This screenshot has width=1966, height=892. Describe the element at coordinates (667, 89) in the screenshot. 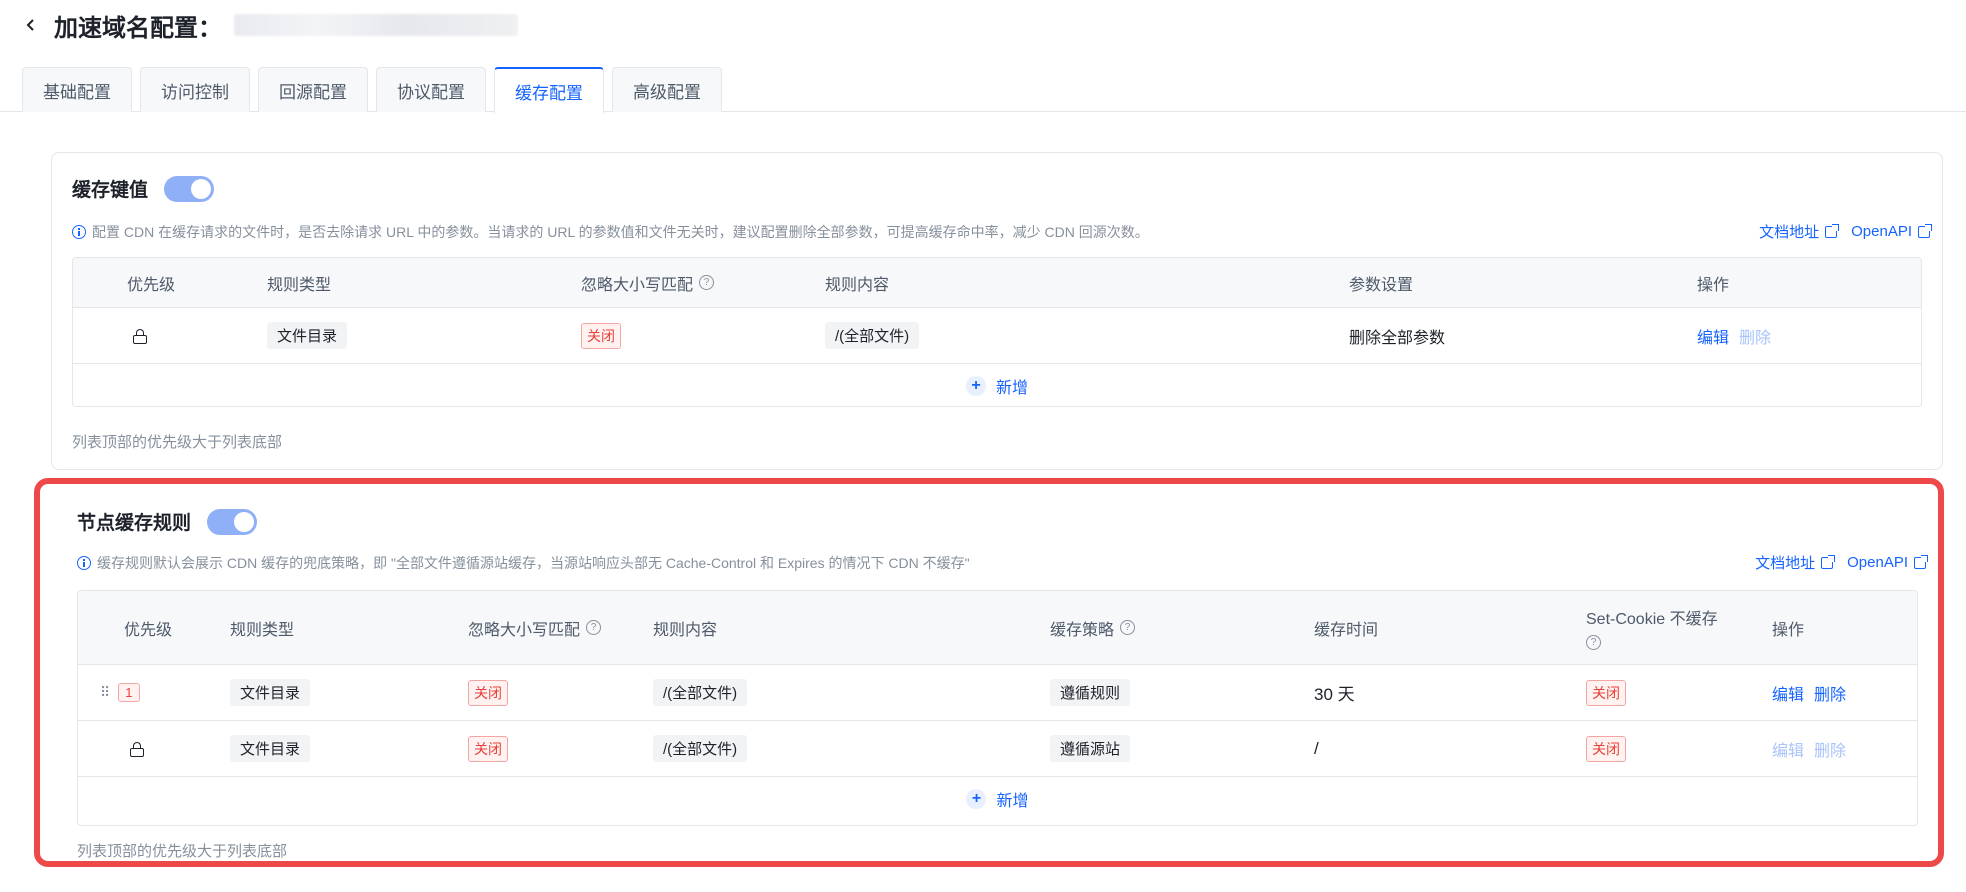

I see `tab-advanced: 高级配置` at that location.